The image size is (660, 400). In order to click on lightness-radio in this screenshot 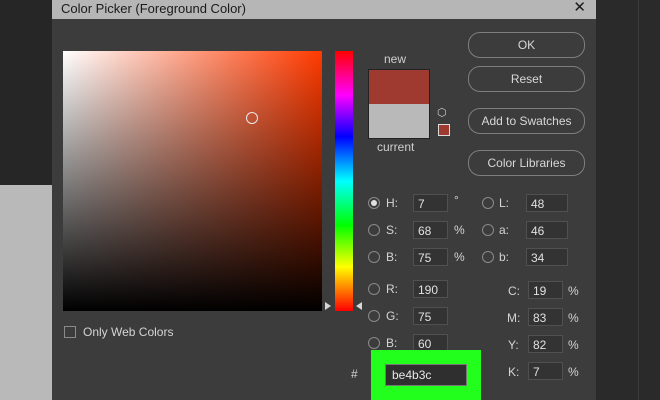, I will do `click(488, 203)`.